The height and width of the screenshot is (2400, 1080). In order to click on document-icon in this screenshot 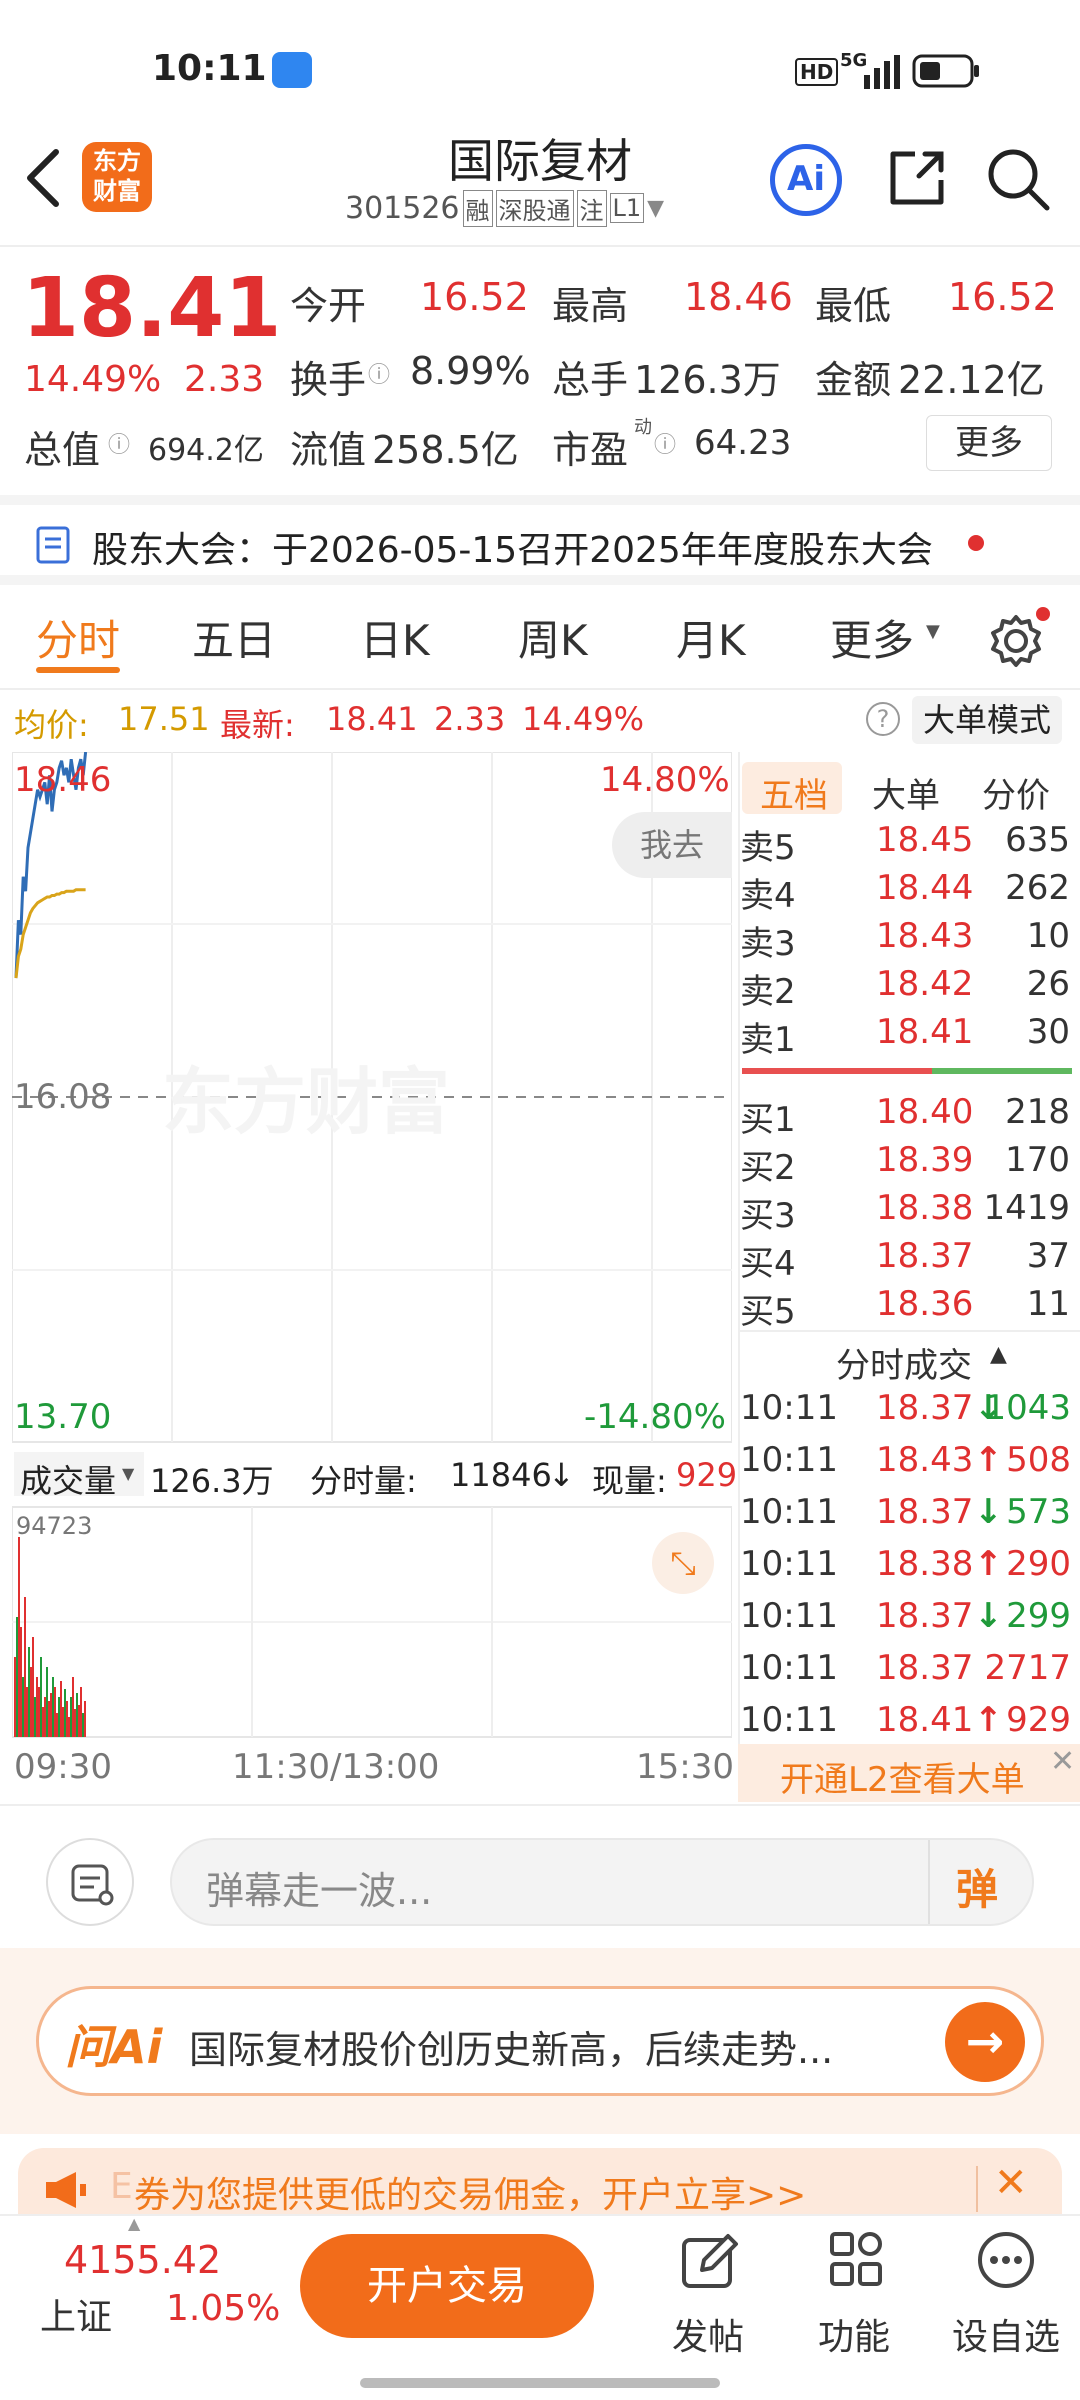, I will do `click(53, 545)`.